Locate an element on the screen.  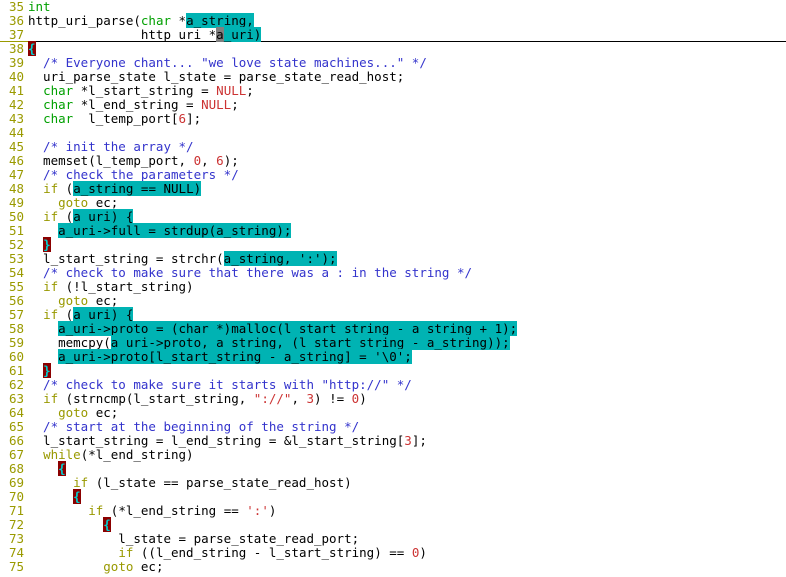
line-number: 36 is located at coordinates (16, 20).